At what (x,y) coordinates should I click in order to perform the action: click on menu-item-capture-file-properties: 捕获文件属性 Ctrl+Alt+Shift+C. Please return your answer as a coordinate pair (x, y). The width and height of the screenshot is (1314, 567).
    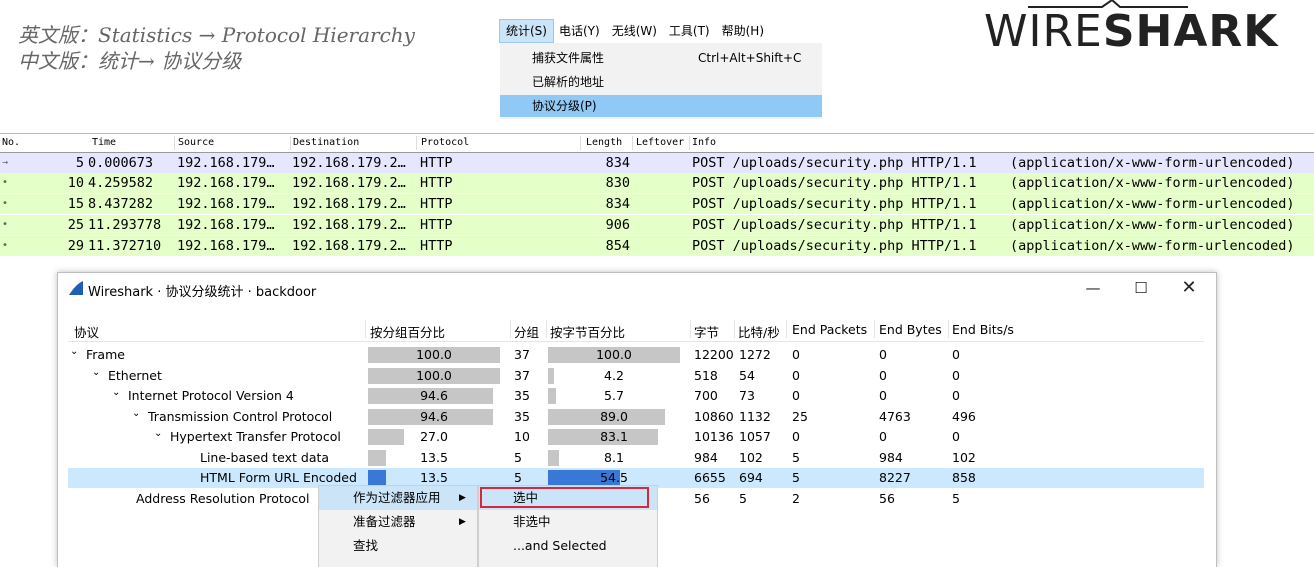
    Looking at the image, I should click on (661, 58).